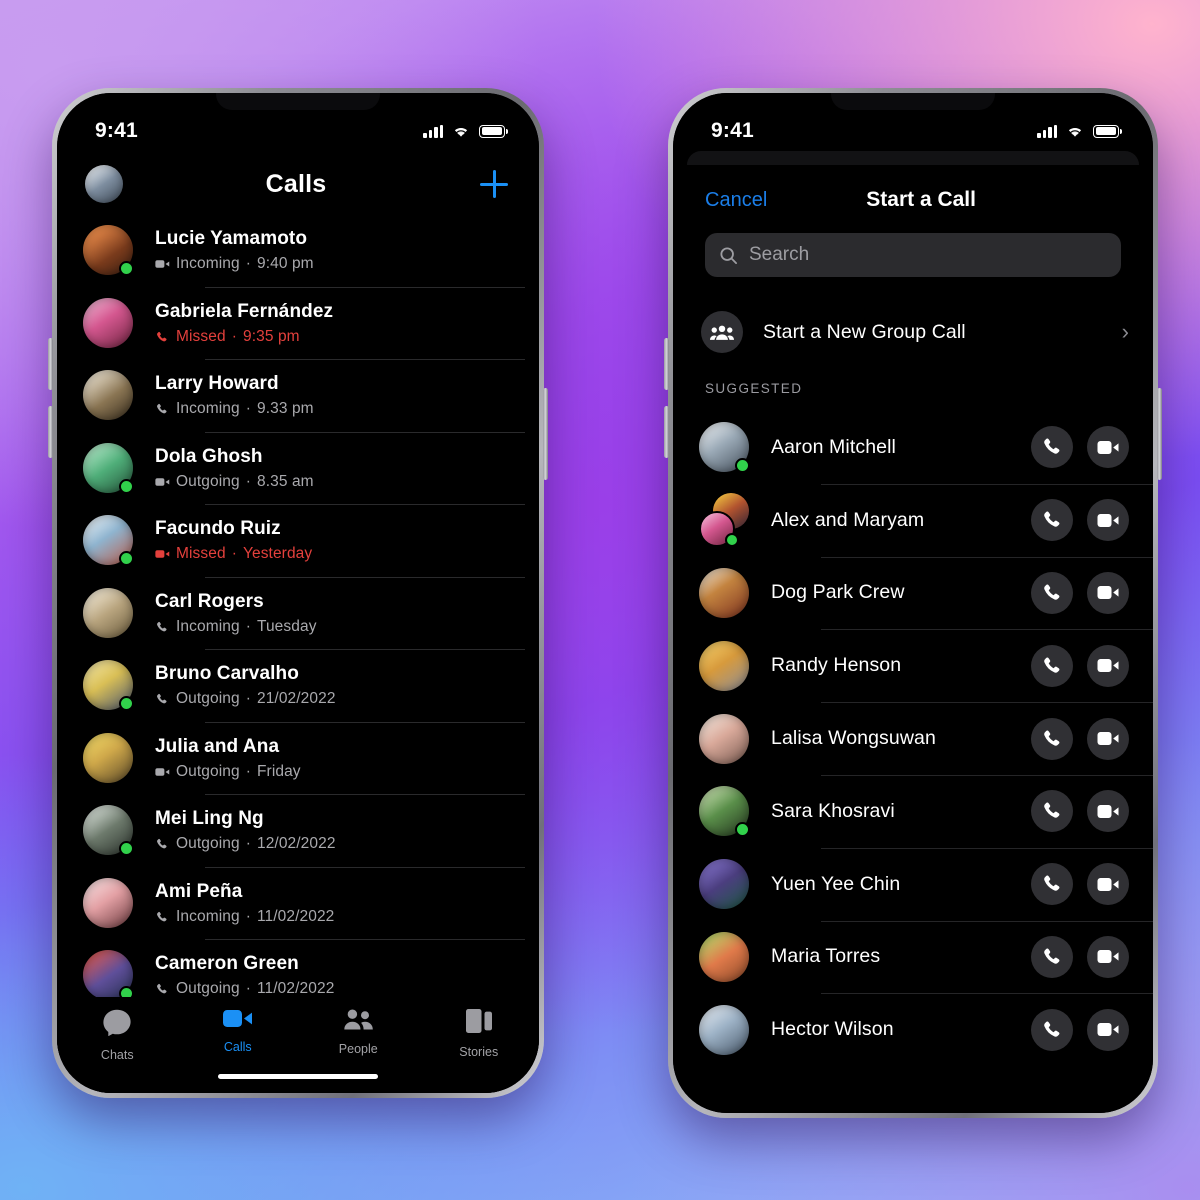  Describe the element at coordinates (913, 447) in the screenshot. I see `suggested-contact-row: Aaron Mitchell` at that location.